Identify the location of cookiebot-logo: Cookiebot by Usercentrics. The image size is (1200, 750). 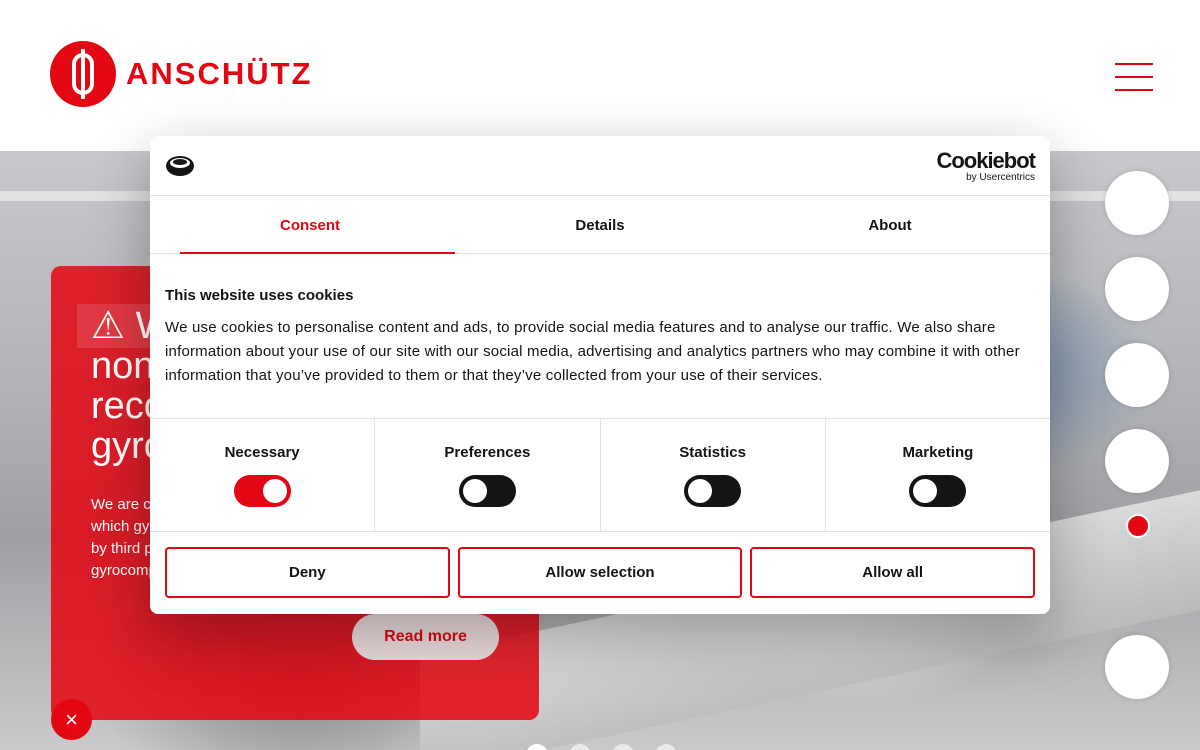
(986, 166).